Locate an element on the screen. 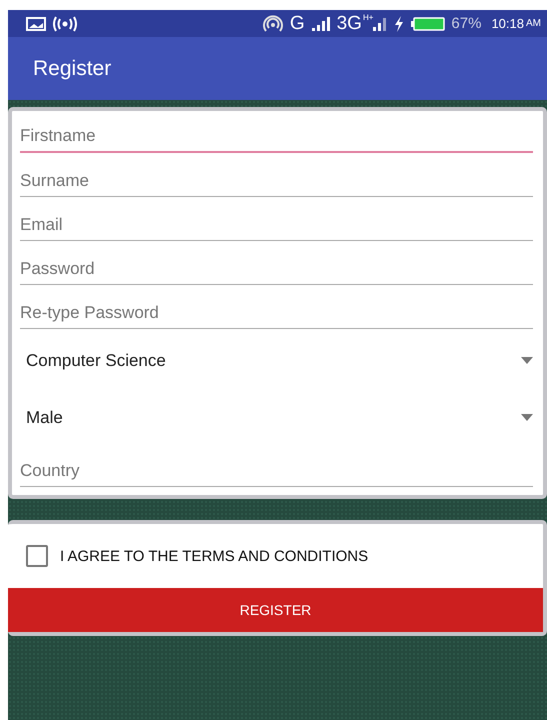 The width and height of the screenshot is (547, 720). battery-percent: 67% is located at coordinates (466, 23).